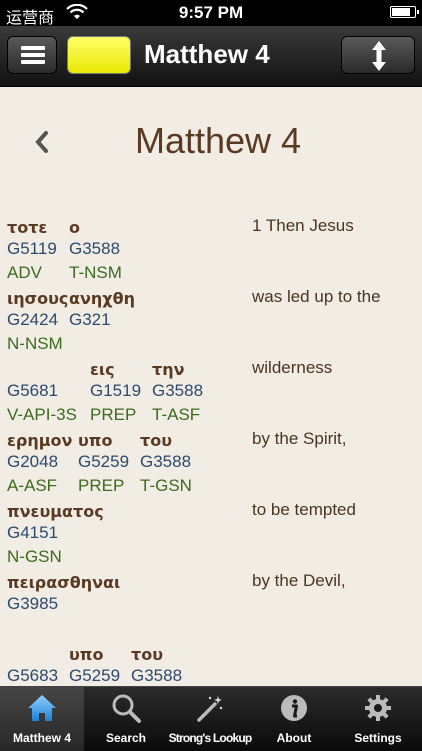 The image size is (422, 751). What do you see at coordinates (316, 296) in the screenshot?
I see `english-text: was led up to the` at bounding box center [316, 296].